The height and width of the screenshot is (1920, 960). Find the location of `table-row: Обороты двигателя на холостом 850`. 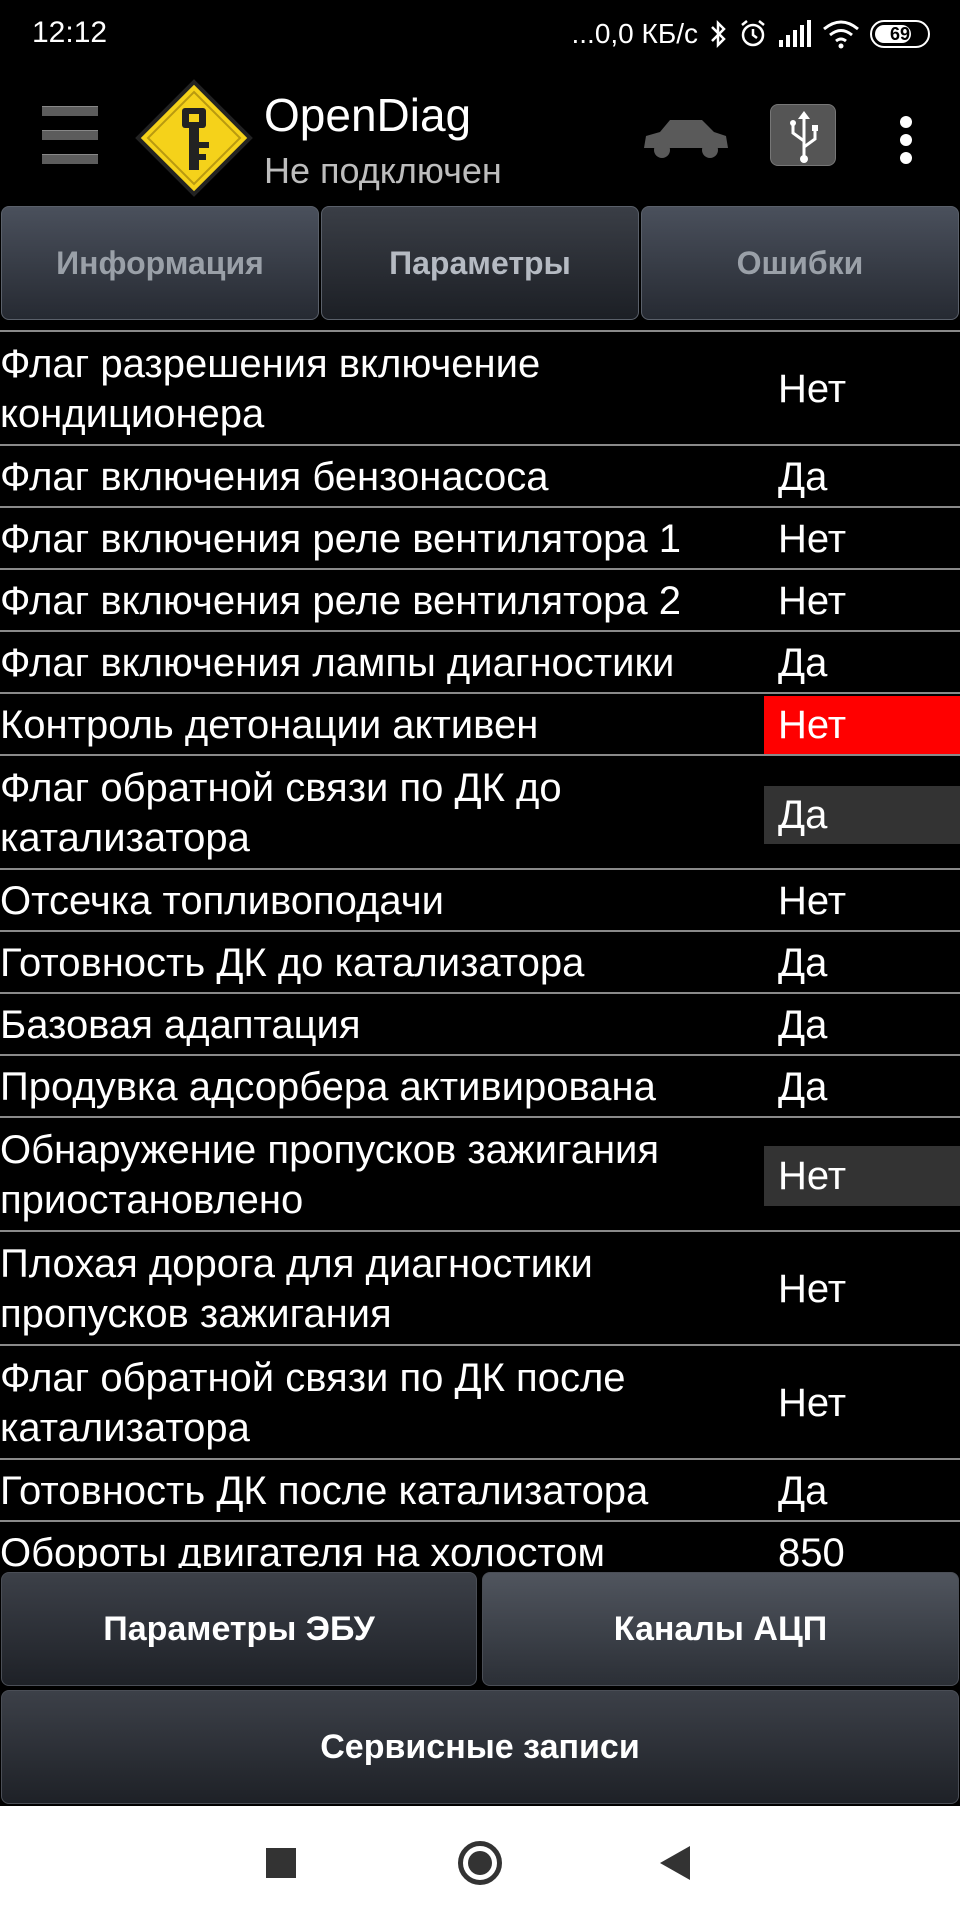

table-row: Обороты двигателя на холостом 850 is located at coordinates (480, 1545).